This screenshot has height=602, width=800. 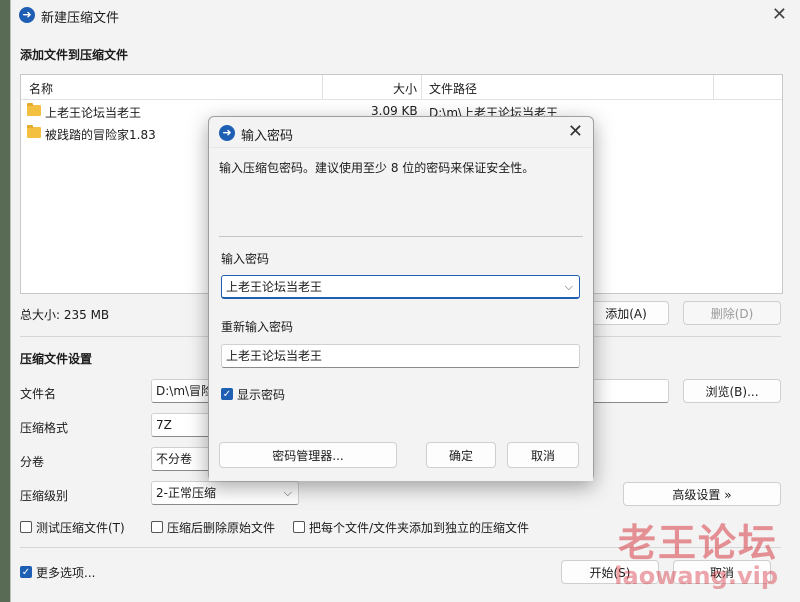 I want to click on delete-button: 删除(D), so click(x=732, y=313).